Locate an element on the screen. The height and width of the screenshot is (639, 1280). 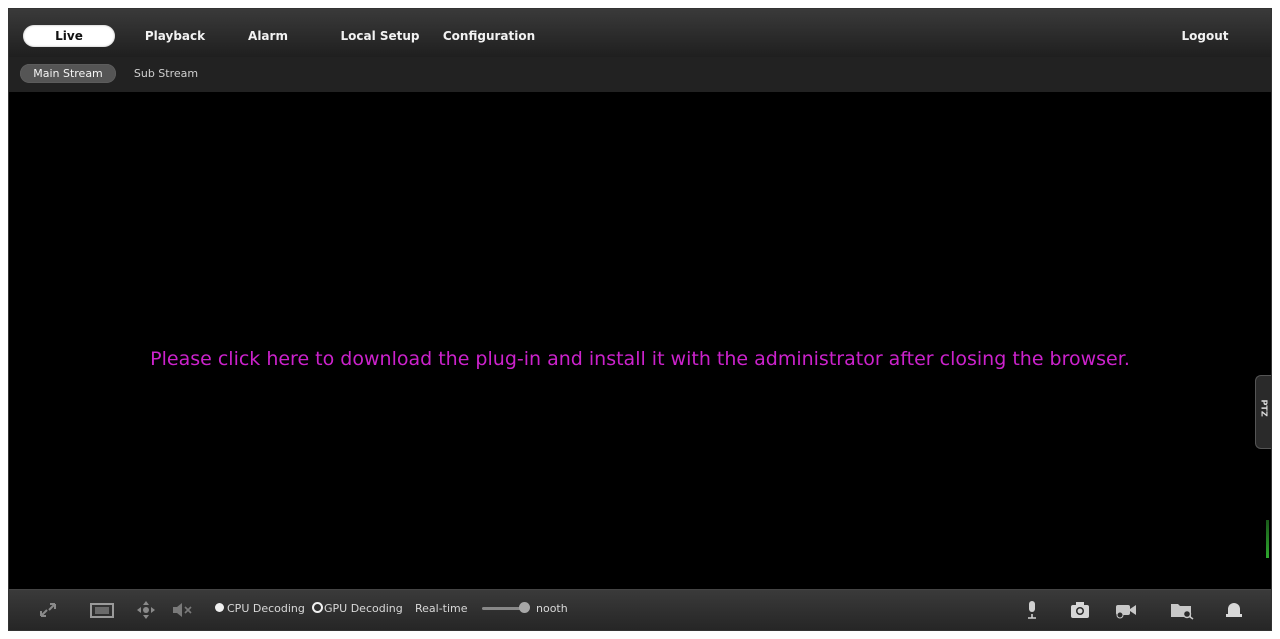
ptz-control-icon is located at coordinates (146, 610).